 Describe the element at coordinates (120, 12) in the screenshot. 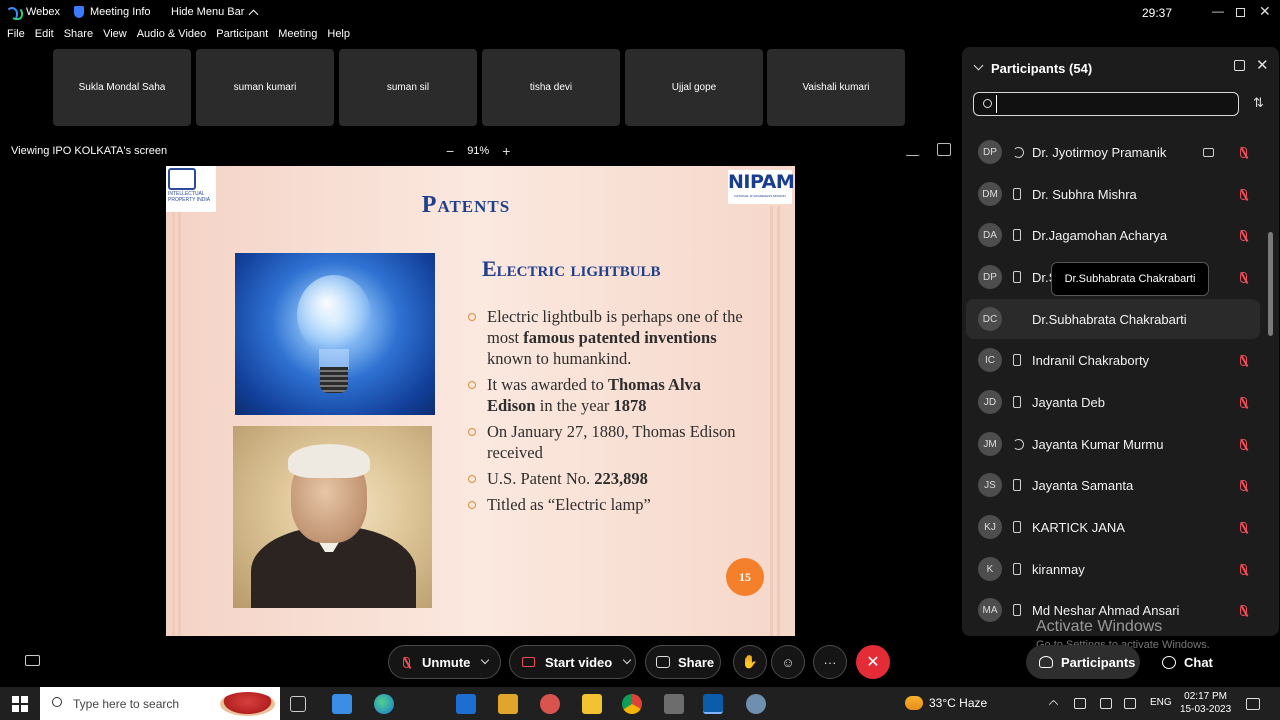

I see `meeting-info-label: Meeting Info` at that location.